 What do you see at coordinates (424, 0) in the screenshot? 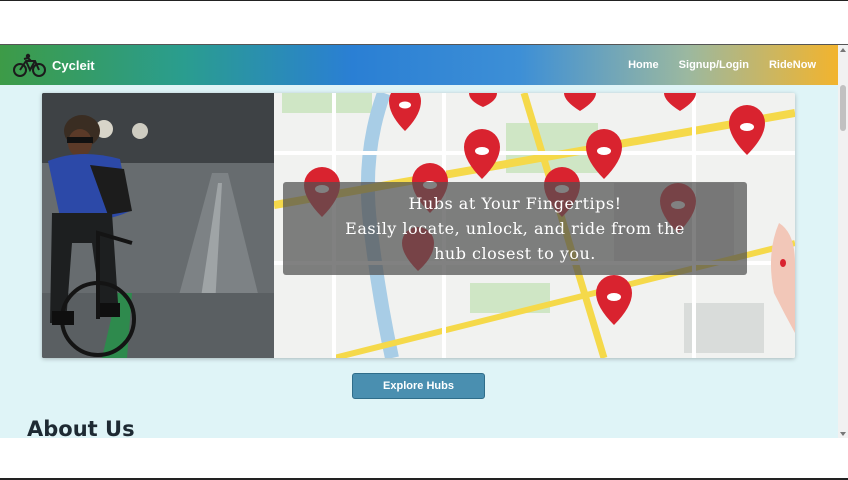
I see `top-border` at bounding box center [424, 0].